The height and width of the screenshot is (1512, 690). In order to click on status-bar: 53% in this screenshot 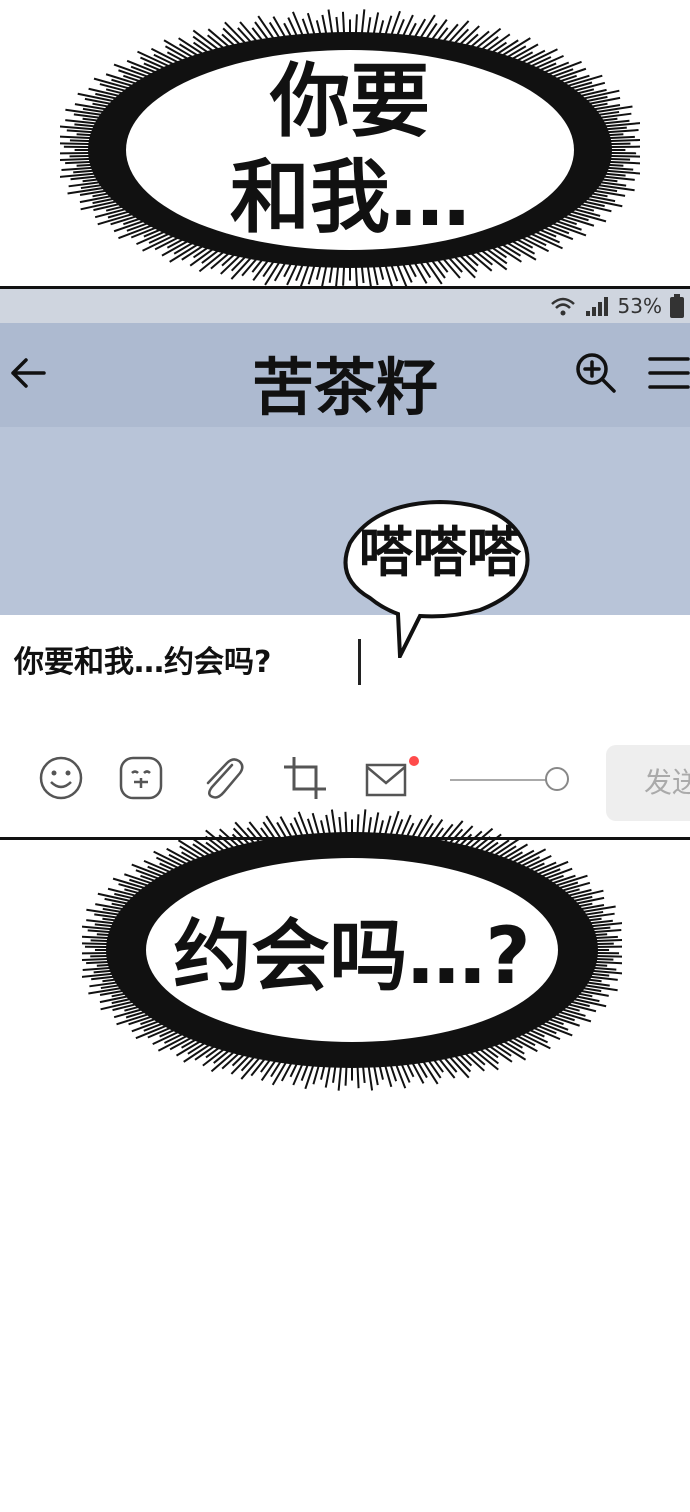, I will do `click(345, 306)`.